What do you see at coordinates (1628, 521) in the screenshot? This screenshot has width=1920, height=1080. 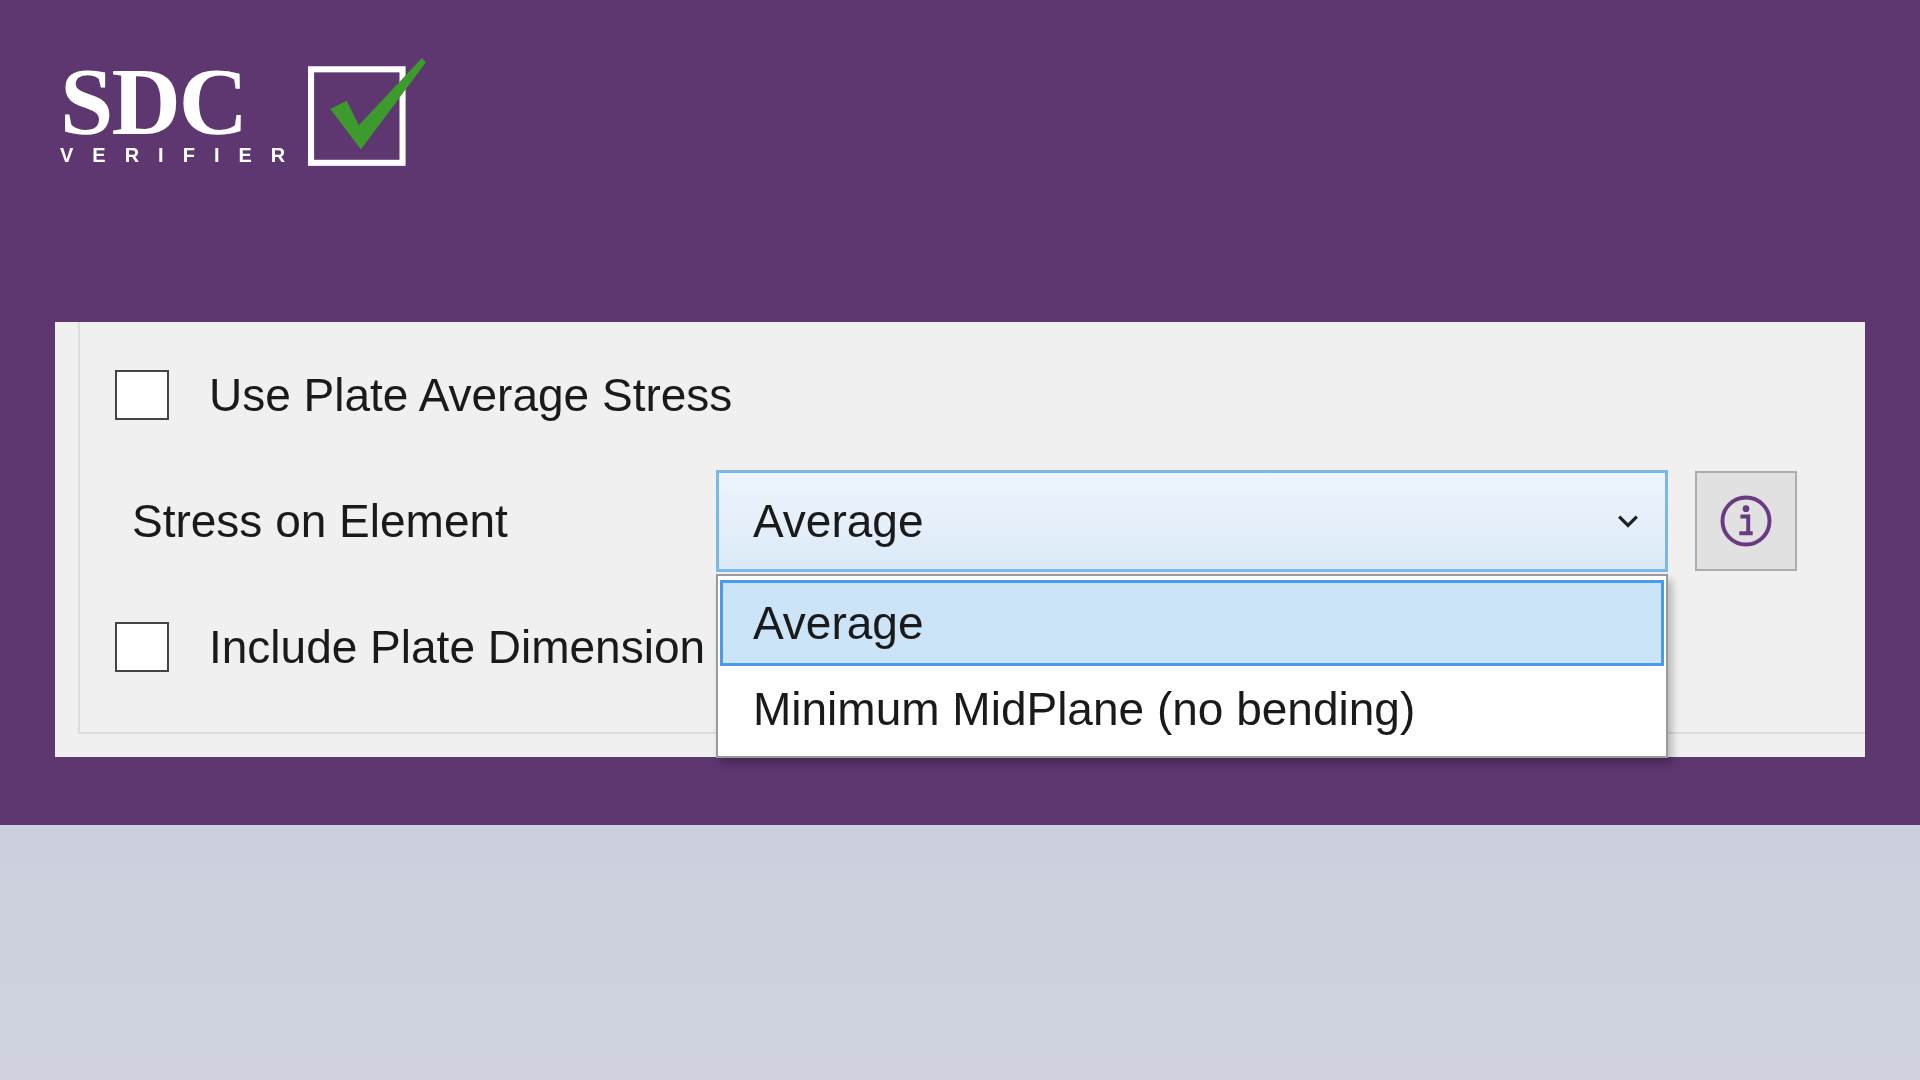 I see `chevron-down-icon` at bounding box center [1628, 521].